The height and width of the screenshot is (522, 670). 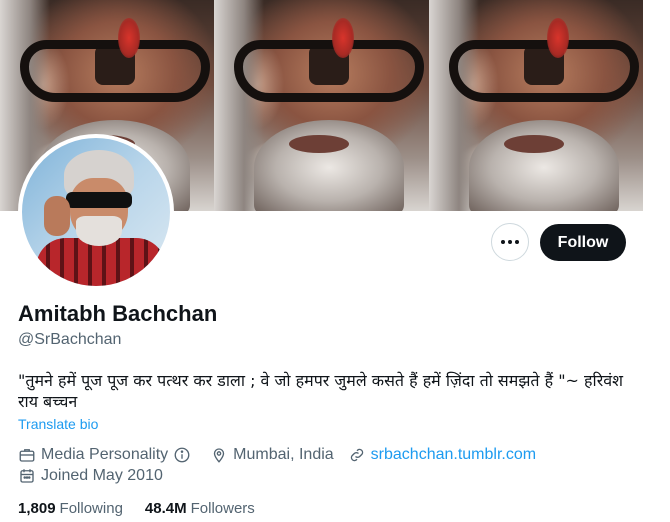 I want to click on following-stat: 1,809 Following, so click(x=70, y=508).